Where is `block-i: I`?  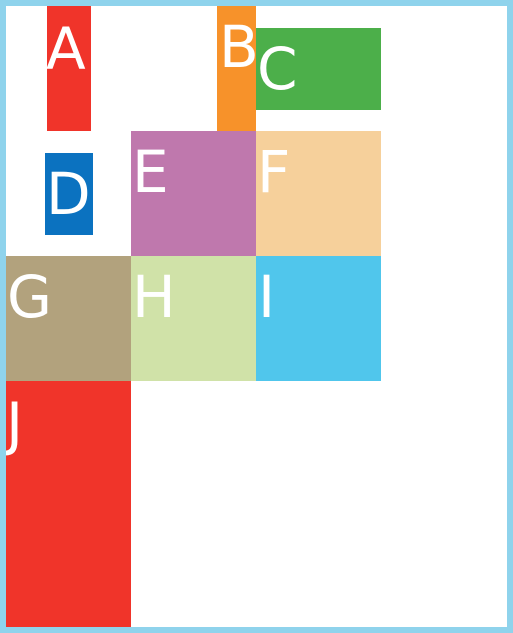
block-i: I is located at coordinates (318, 318).